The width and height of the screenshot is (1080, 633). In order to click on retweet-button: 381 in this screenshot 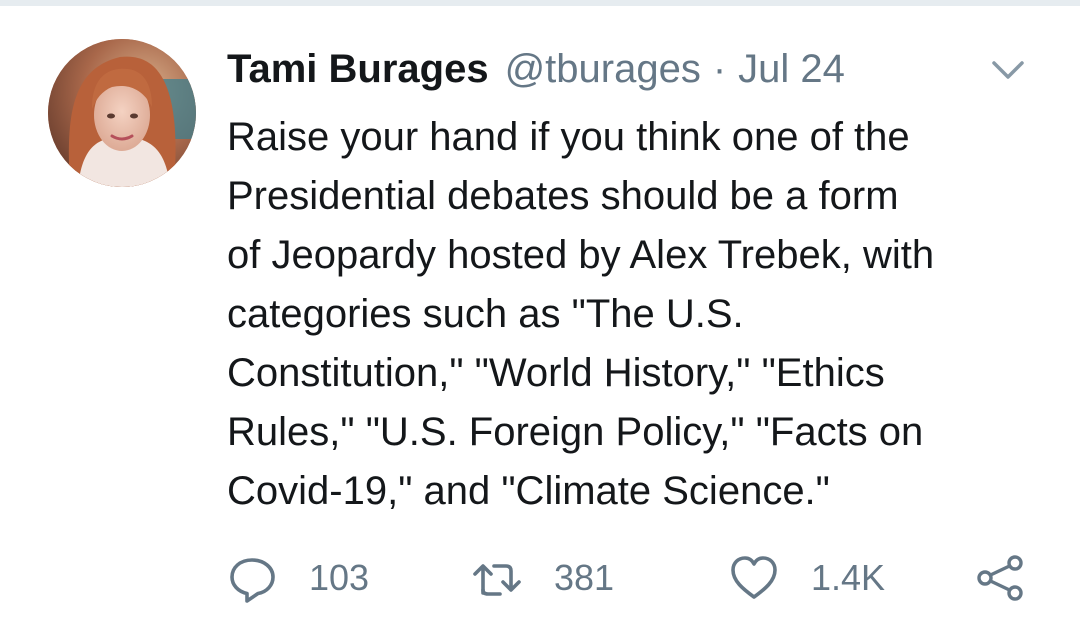, I will do `click(543, 578)`.